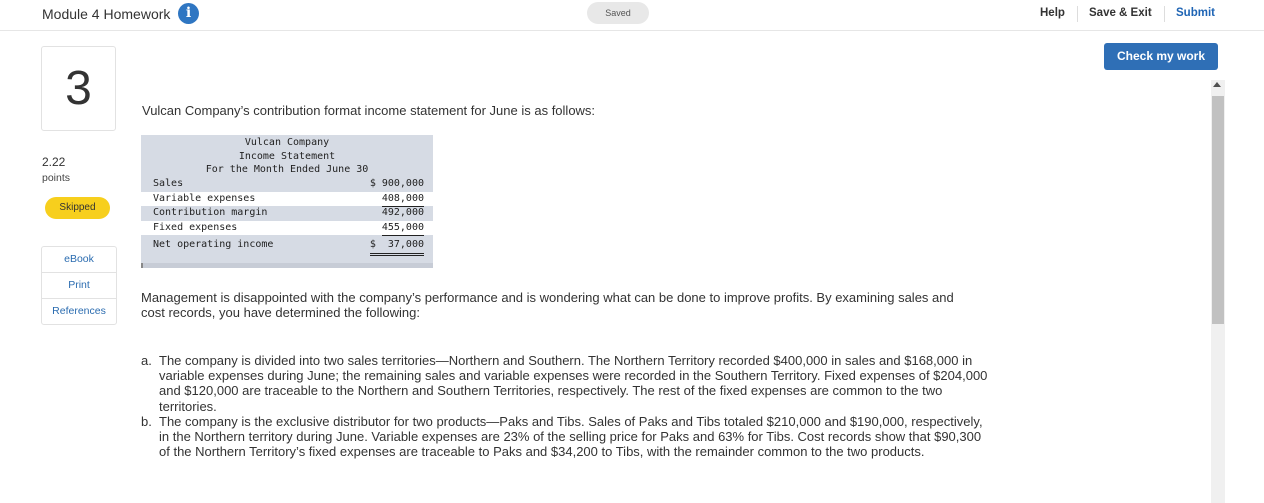 Image resolution: width=1264 pixels, height=503 pixels. I want to click on saved-status-badge: Saved, so click(618, 13).